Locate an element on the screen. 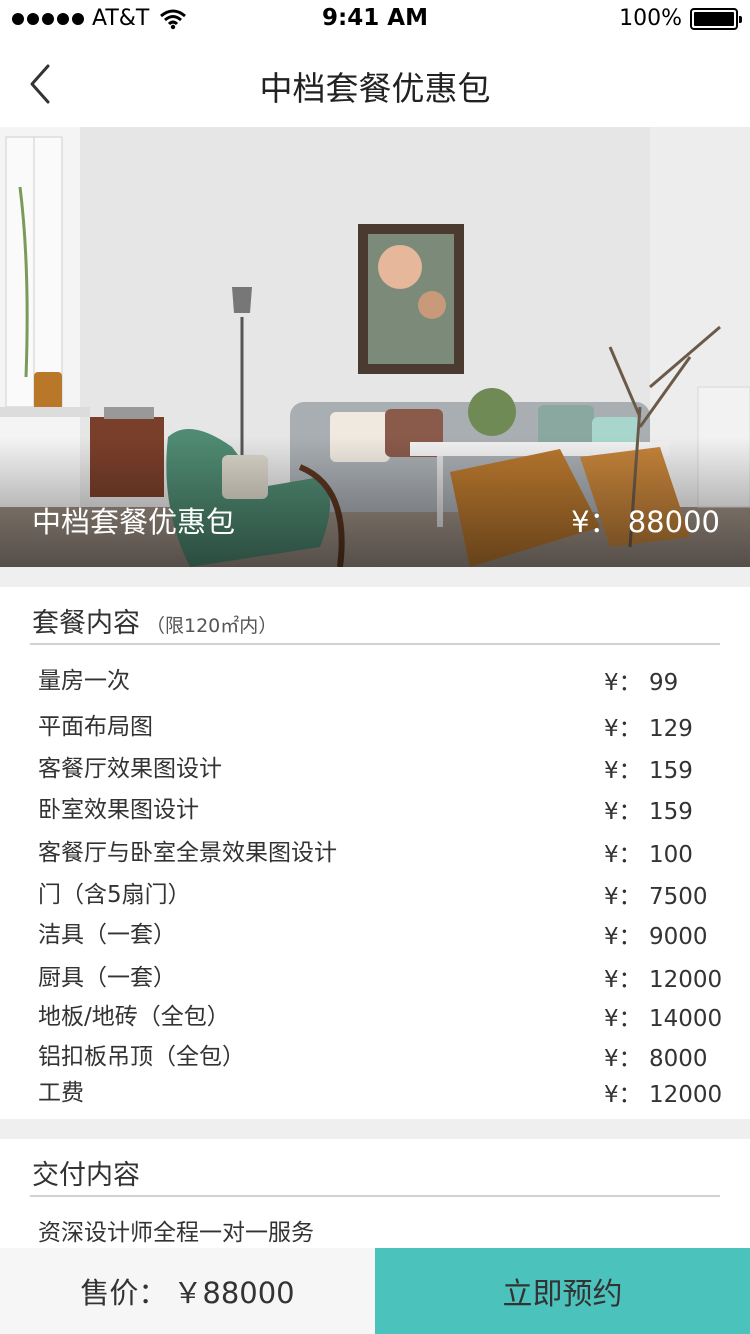  package-section-header: 套餐内容 （限120㎡内） is located at coordinates (375, 616).